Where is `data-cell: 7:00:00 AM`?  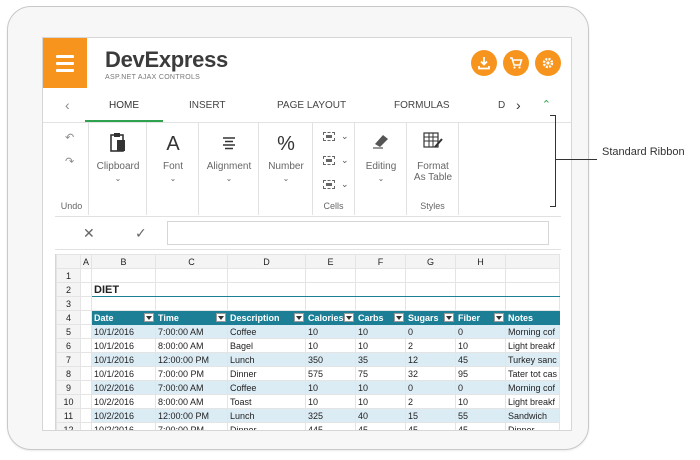
data-cell: 7:00:00 AM is located at coordinates (192, 331).